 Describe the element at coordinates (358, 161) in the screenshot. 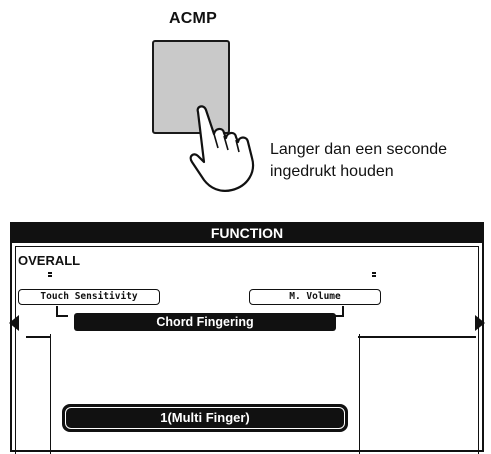

I see `press-instruction: Langer dan een seconde ingedrukt houden` at that location.